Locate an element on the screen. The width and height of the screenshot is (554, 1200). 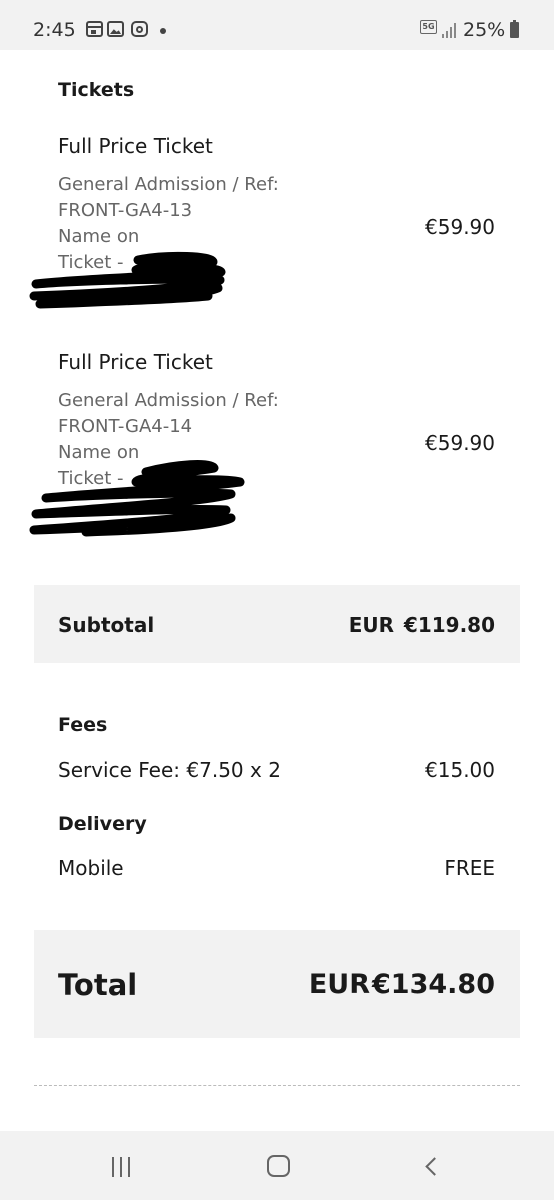
subtotal-amount: €119.80 is located at coordinates (449, 625).